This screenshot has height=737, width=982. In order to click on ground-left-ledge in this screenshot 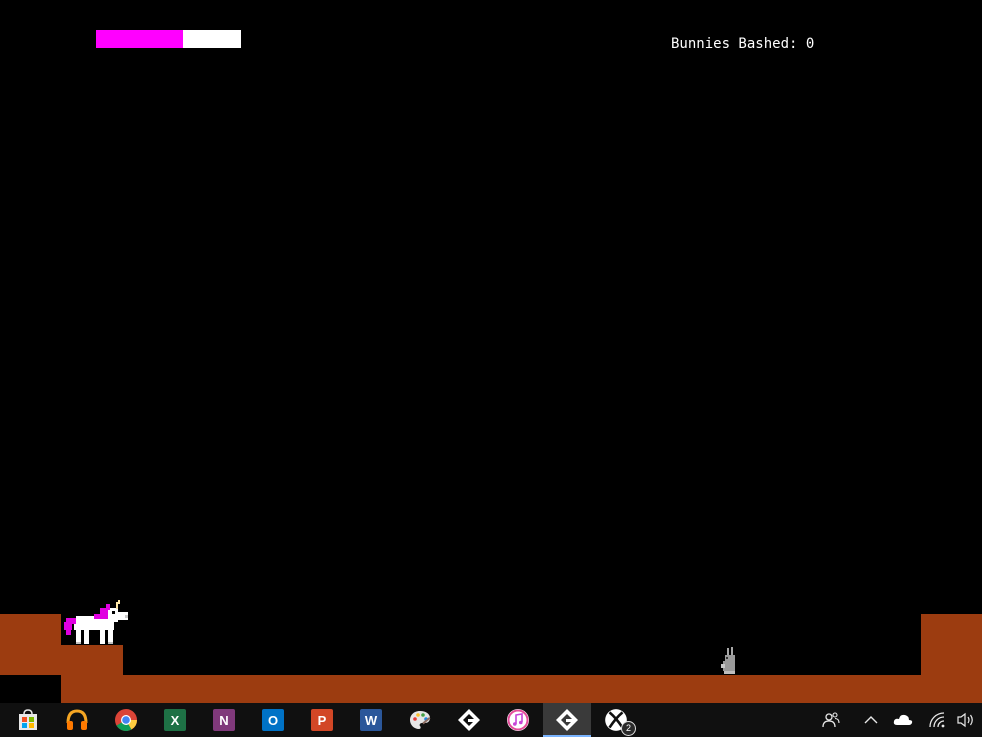, I will do `click(30, 644)`.